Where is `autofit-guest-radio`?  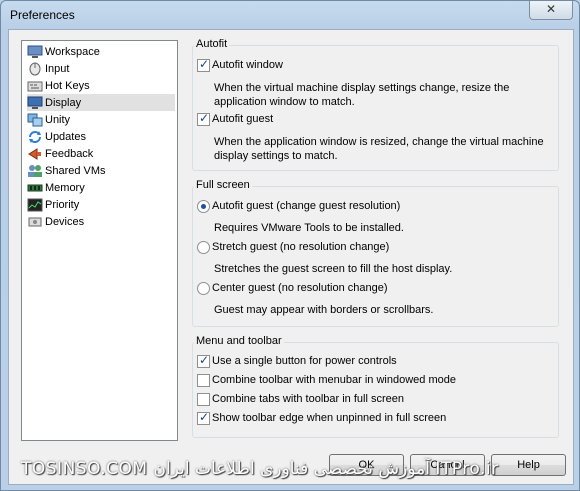
autofit-guest-radio is located at coordinates (203, 206).